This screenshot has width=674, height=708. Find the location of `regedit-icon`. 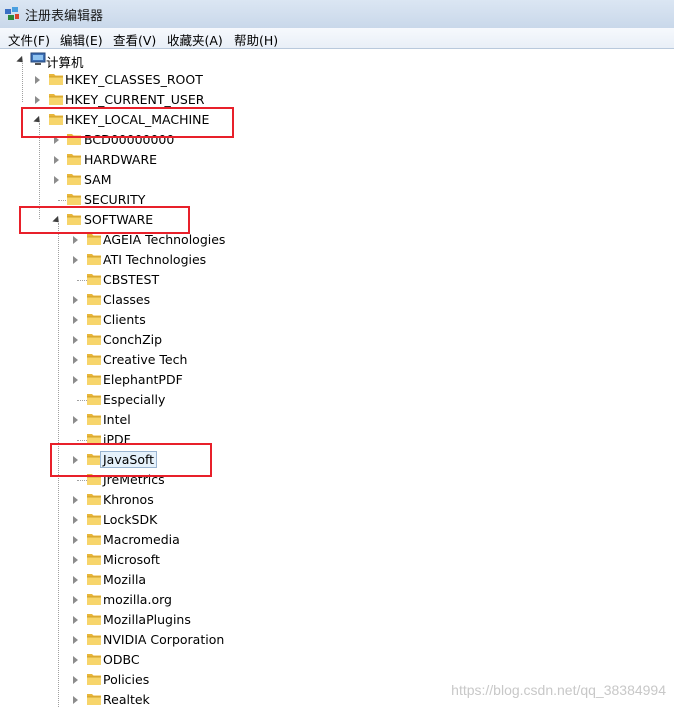

regedit-icon is located at coordinates (12, 13).